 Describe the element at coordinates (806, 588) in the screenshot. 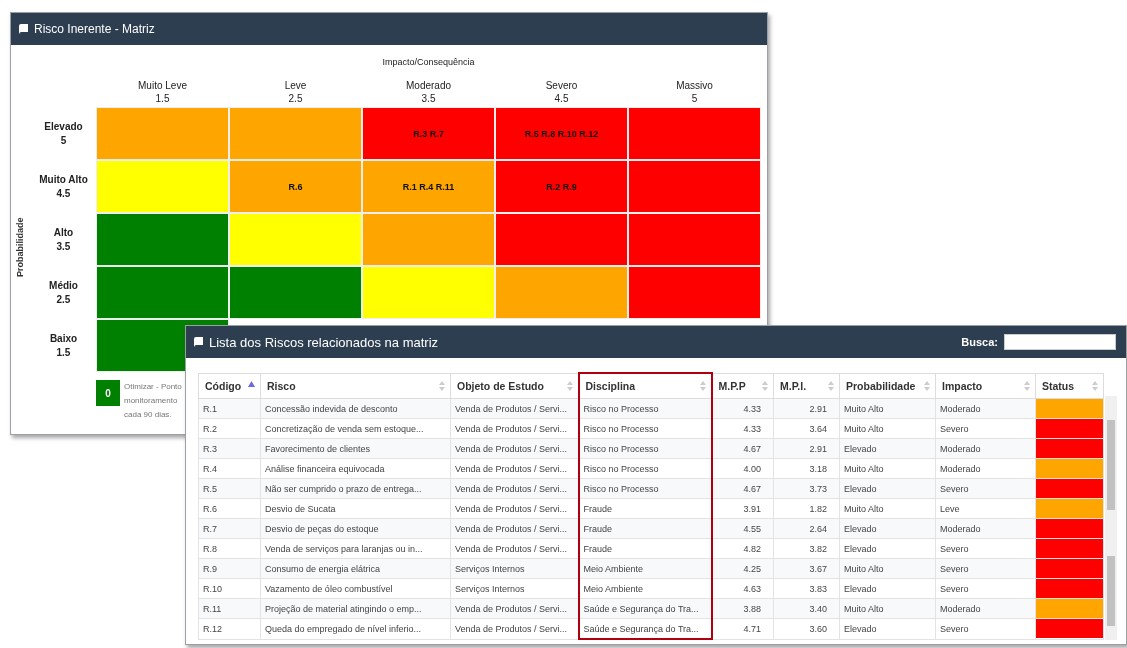

I see `table-cell: 3.83` at that location.